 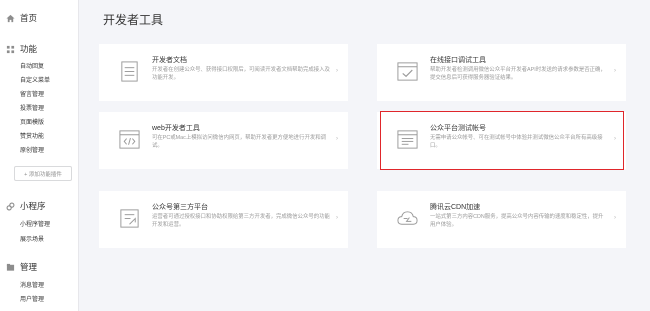 I want to click on sidebar-item-reward: 赞赏功能, so click(x=32, y=135).